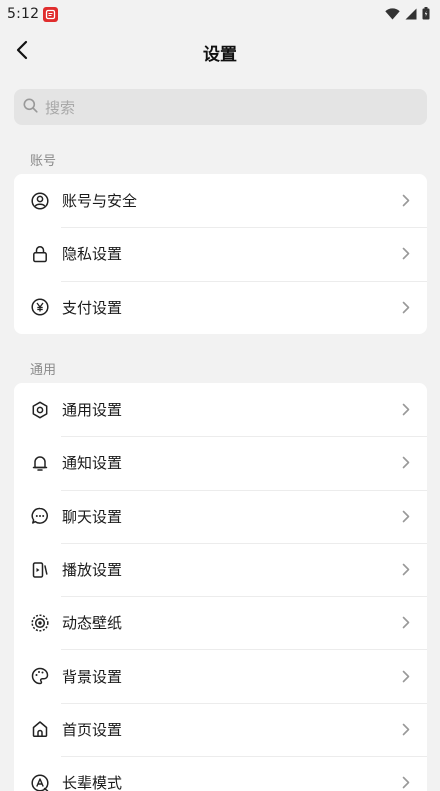  What do you see at coordinates (43, 161) in the screenshot?
I see `section-label-account: 账号` at bounding box center [43, 161].